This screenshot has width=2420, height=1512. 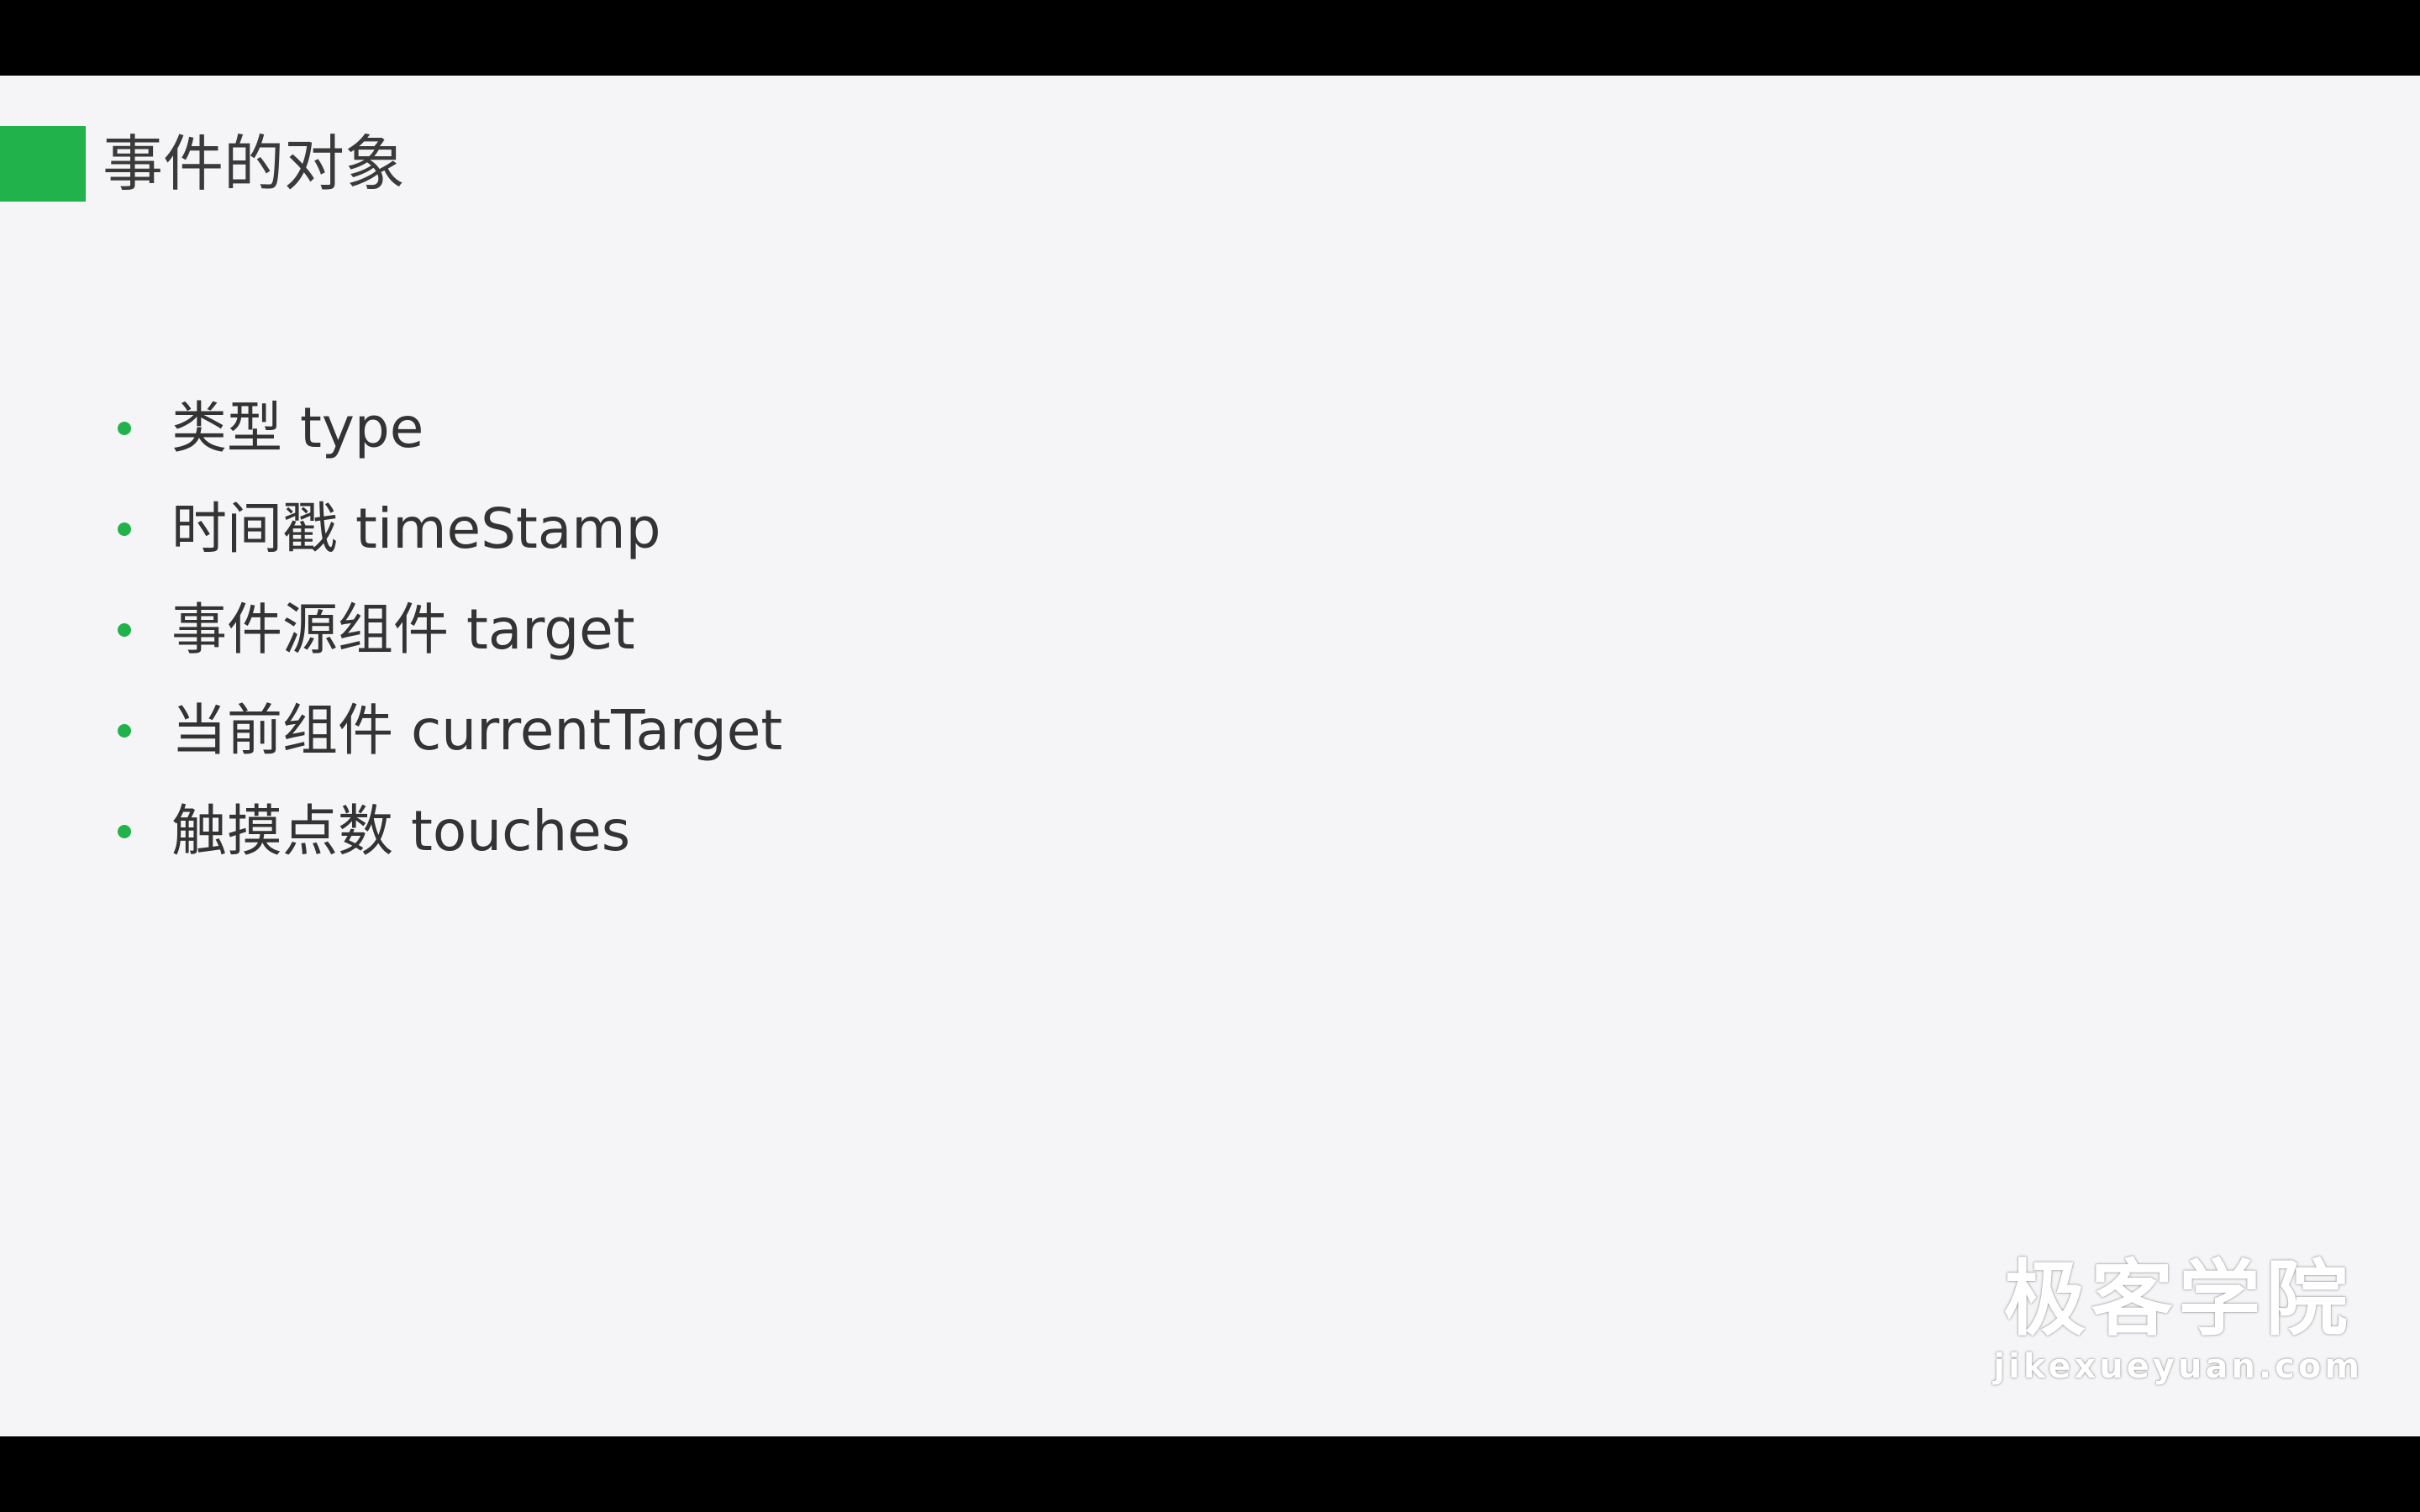 I want to click on letterbox-top, so click(x=1210, y=38).